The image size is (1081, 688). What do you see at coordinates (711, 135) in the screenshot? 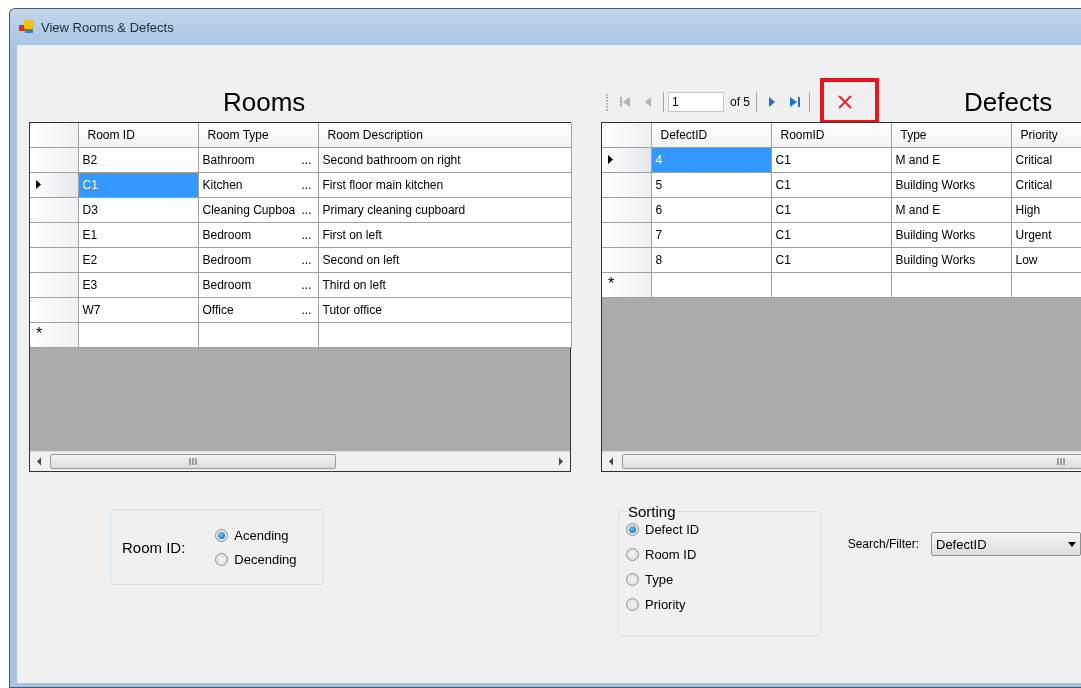
I see `column-header: DefectID` at bounding box center [711, 135].